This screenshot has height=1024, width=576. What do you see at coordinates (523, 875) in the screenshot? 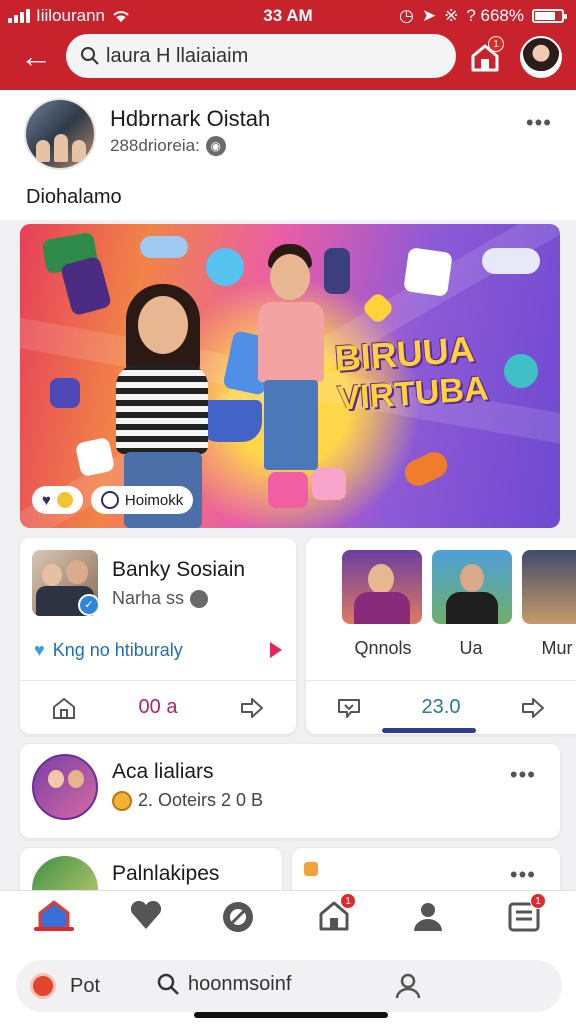
I see `partial-more-icon: •••` at bounding box center [523, 875].